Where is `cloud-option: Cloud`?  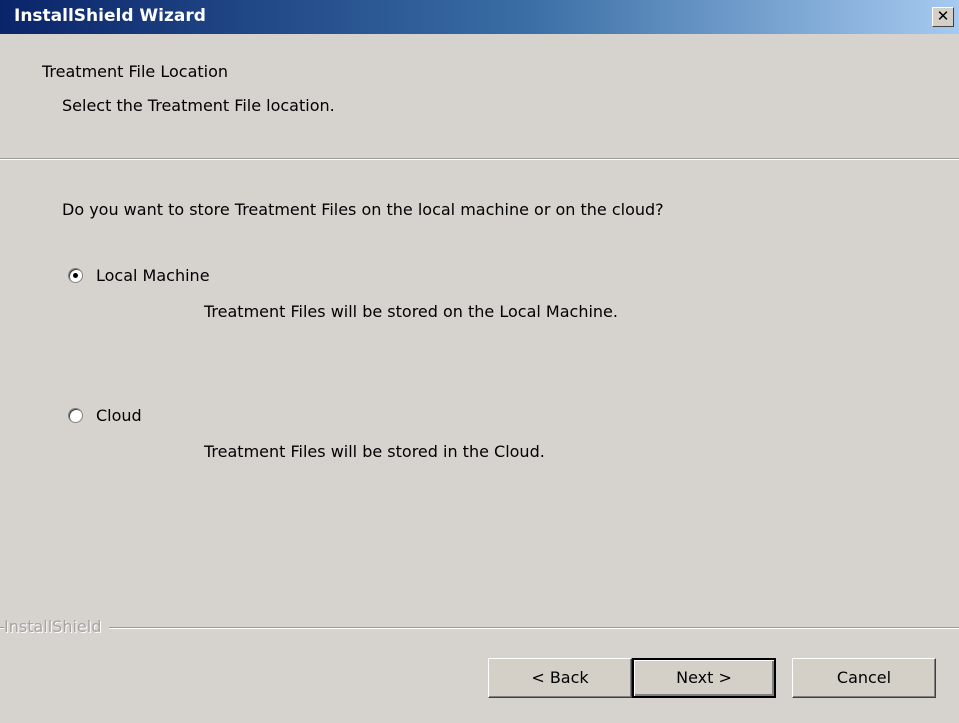
cloud-option: Cloud is located at coordinates (105, 415).